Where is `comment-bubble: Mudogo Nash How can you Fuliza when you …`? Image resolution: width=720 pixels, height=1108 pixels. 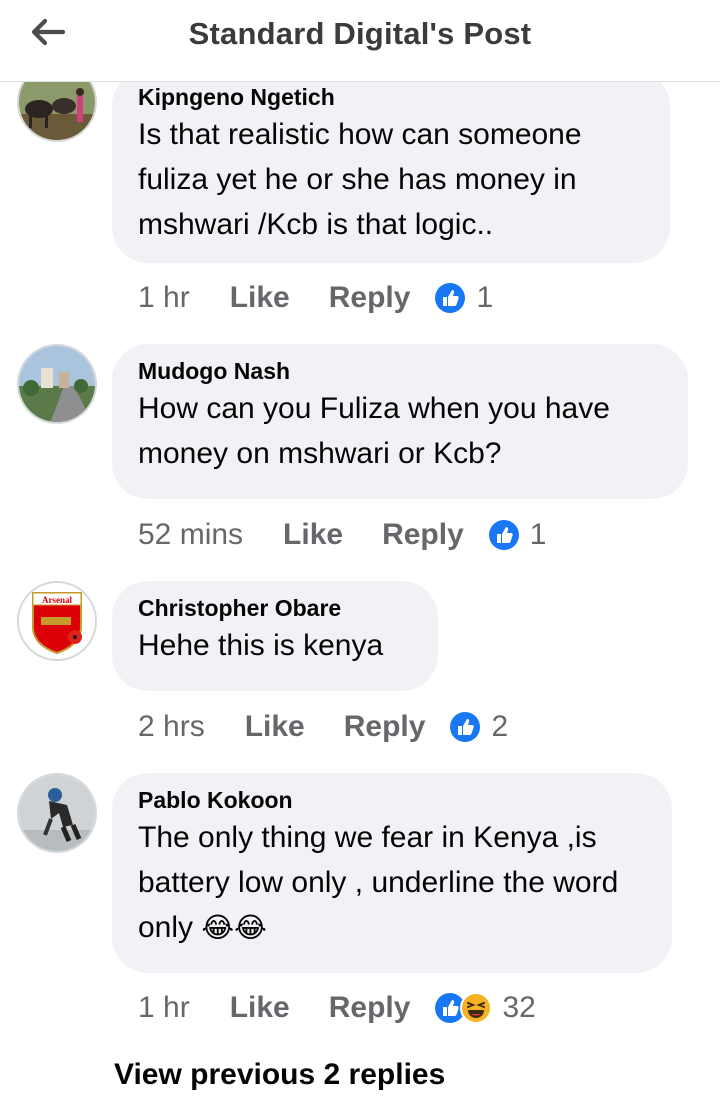
comment-bubble: Mudogo Nash How can you Fuliza when you … is located at coordinates (400, 421).